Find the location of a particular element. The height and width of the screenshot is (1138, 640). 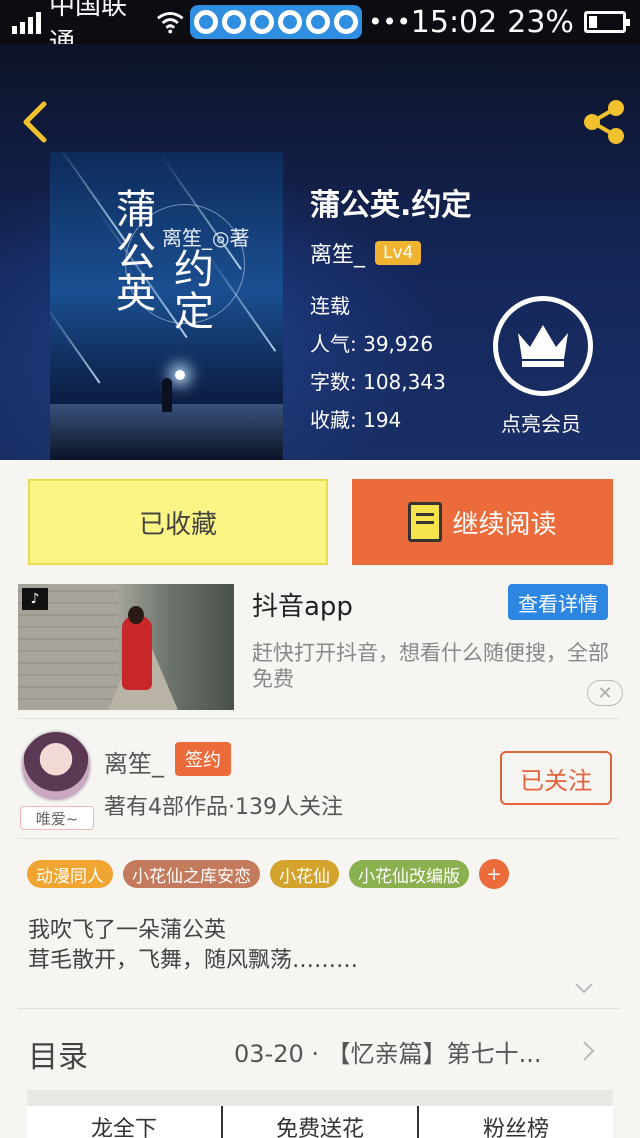

popularity-stat: 人气: 39,926 is located at coordinates (372, 344).